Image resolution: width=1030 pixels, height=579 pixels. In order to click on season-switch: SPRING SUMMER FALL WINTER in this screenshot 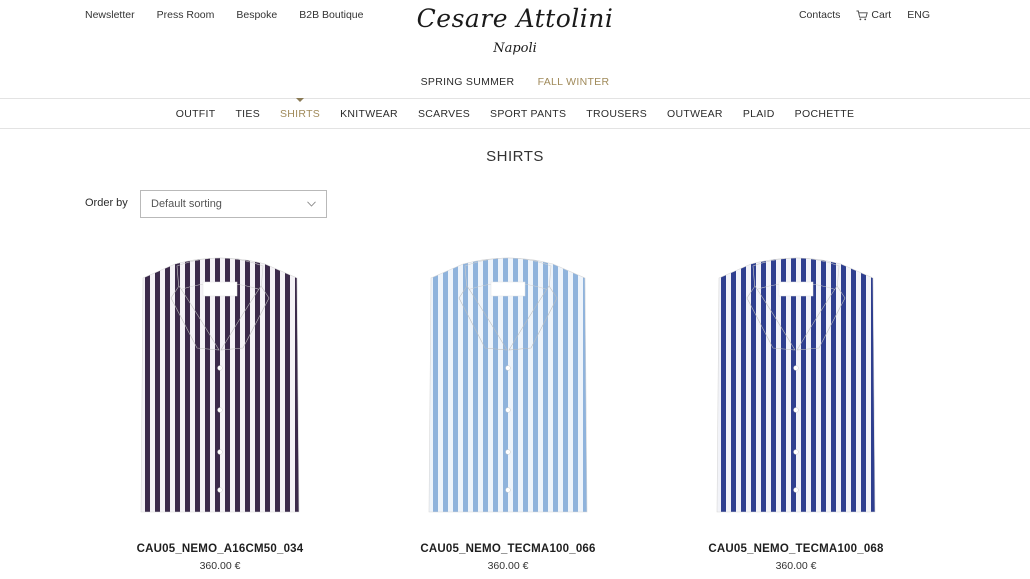, I will do `click(515, 82)`.